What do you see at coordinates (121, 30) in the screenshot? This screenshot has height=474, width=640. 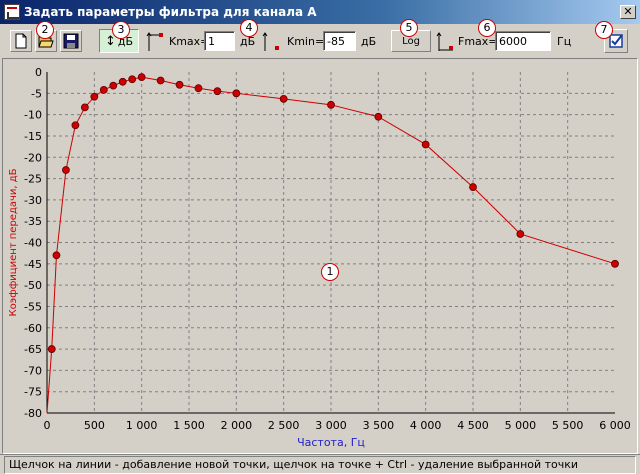 I see `callout-marker-3: 3` at bounding box center [121, 30].